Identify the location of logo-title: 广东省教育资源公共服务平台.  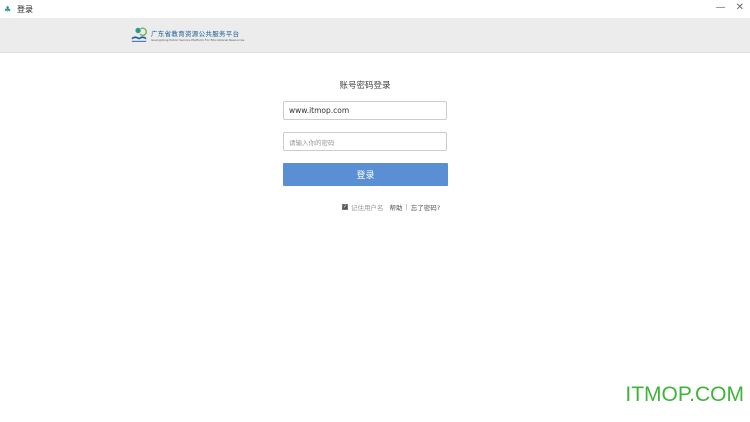
(195, 34).